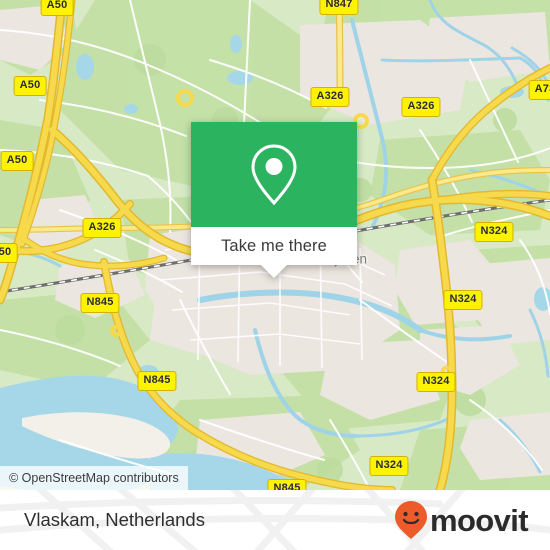 The height and width of the screenshot is (550, 550). I want to click on map-pin-icon, so click(274, 174).